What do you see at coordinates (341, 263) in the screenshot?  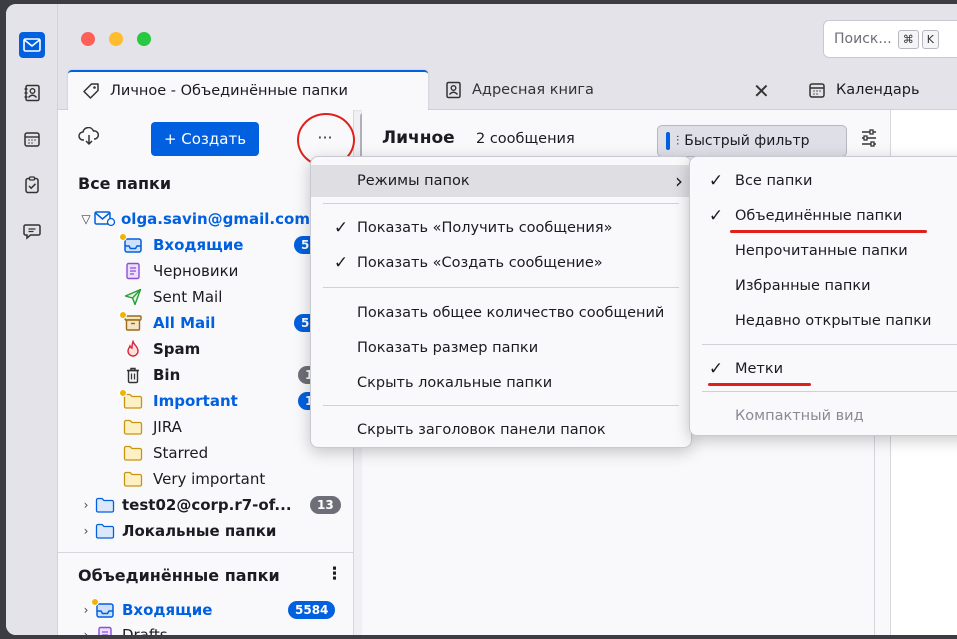 I see `check-icon: ✓` at bounding box center [341, 263].